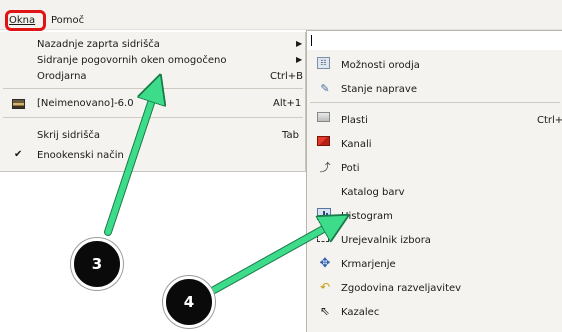  Describe the element at coordinates (434, 215) in the screenshot. I see `submenu-item-histogram: Histogram` at that location.